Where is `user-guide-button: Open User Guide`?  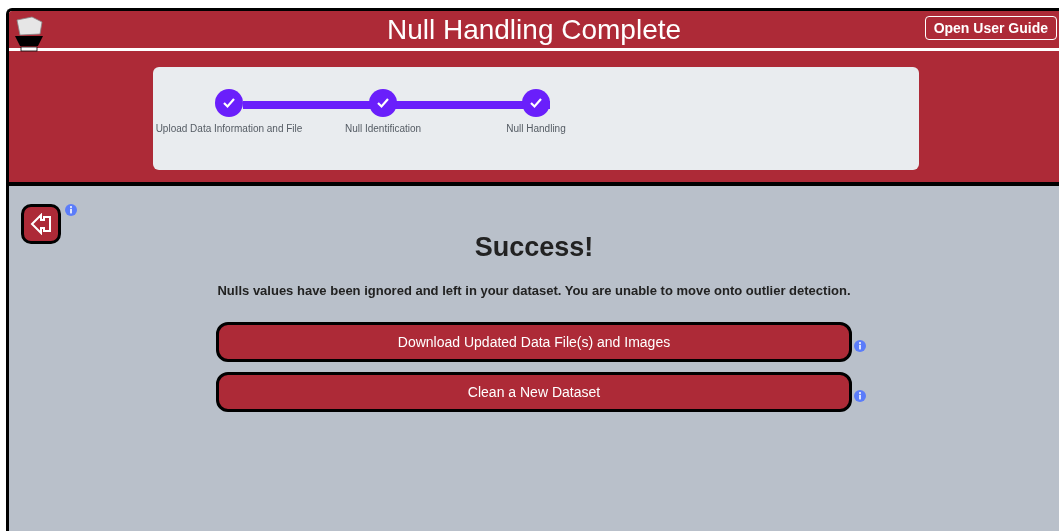 user-guide-button: Open User Guide is located at coordinates (990, 28).